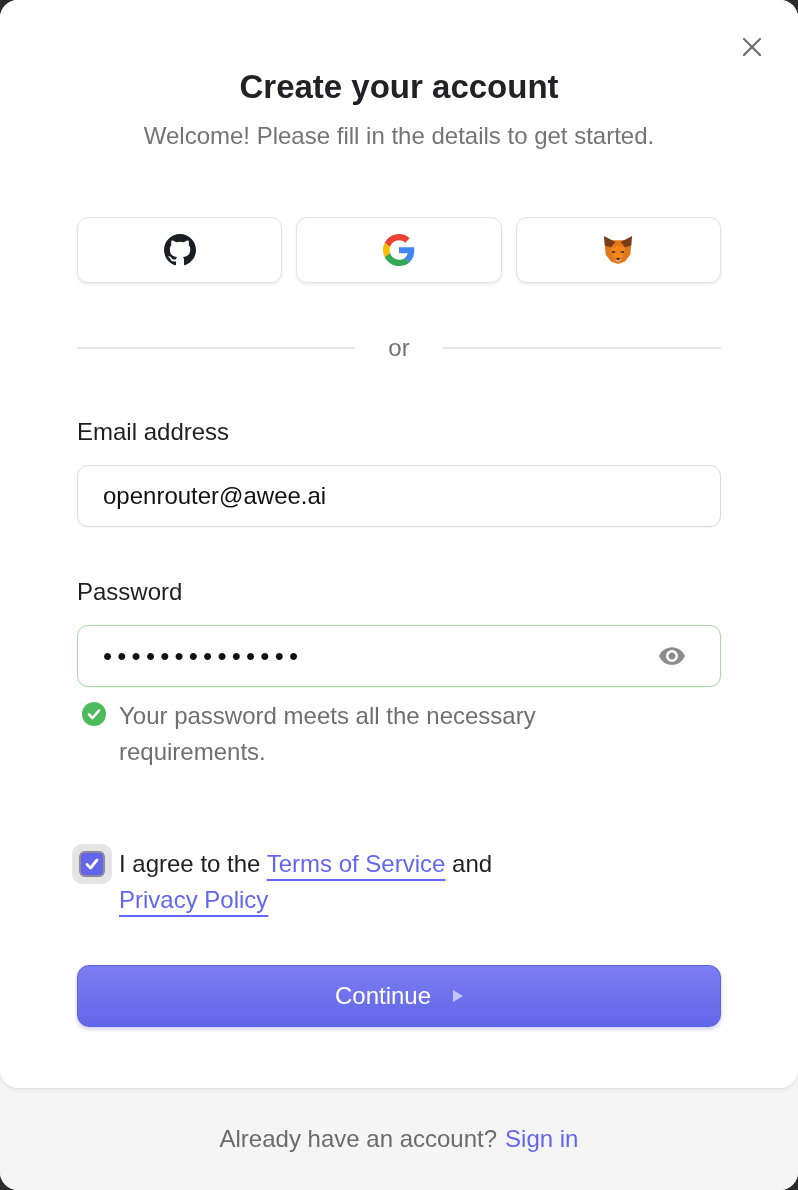  I want to click on check-circle-icon, so click(94, 714).